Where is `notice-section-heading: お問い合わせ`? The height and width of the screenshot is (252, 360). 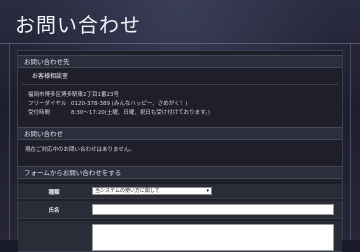 notice-section-heading: お問い合わせ is located at coordinates (180, 133).